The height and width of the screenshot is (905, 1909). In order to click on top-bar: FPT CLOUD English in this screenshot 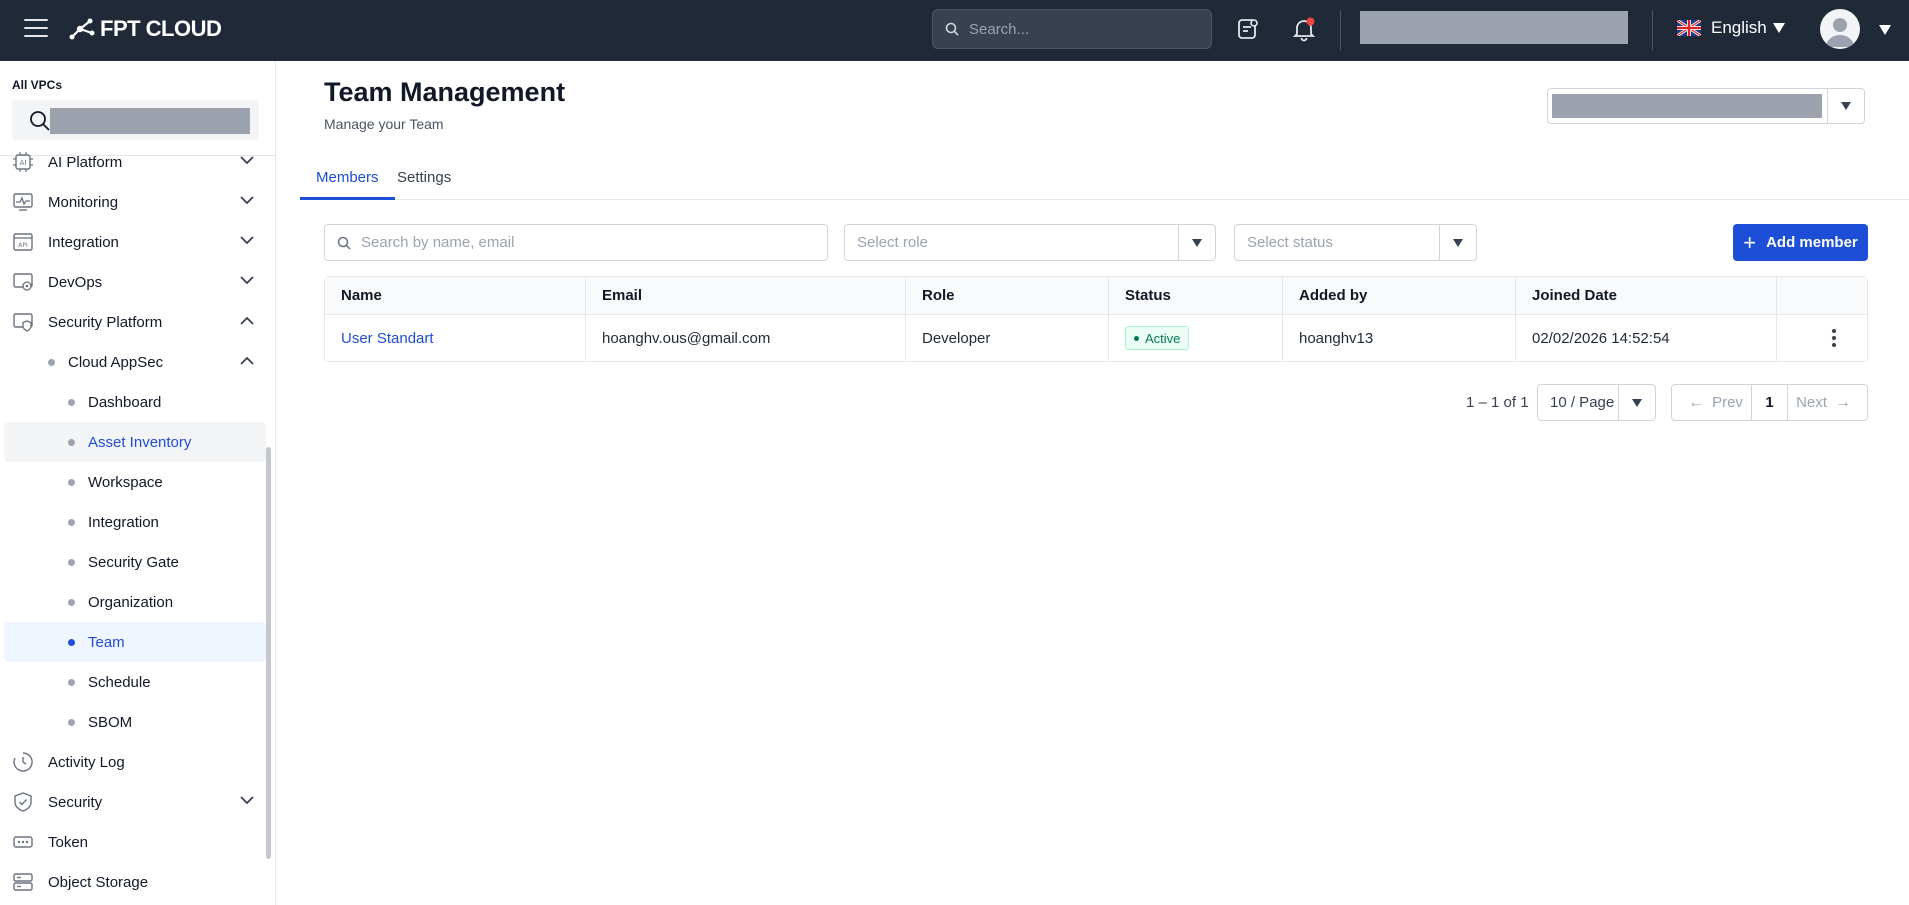, I will do `click(954, 30)`.